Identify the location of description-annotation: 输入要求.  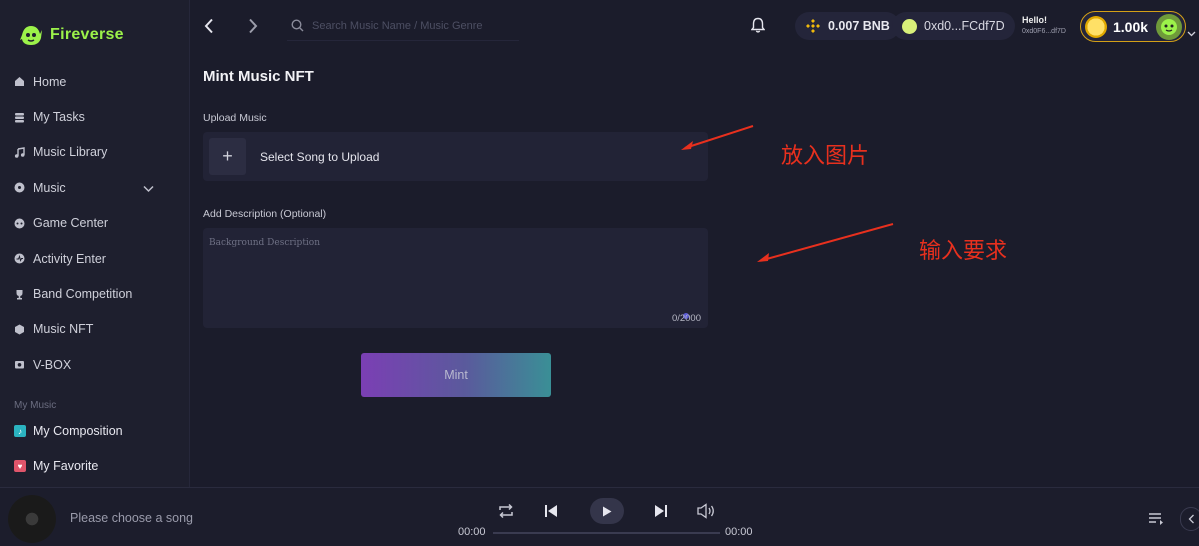
(963, 251).